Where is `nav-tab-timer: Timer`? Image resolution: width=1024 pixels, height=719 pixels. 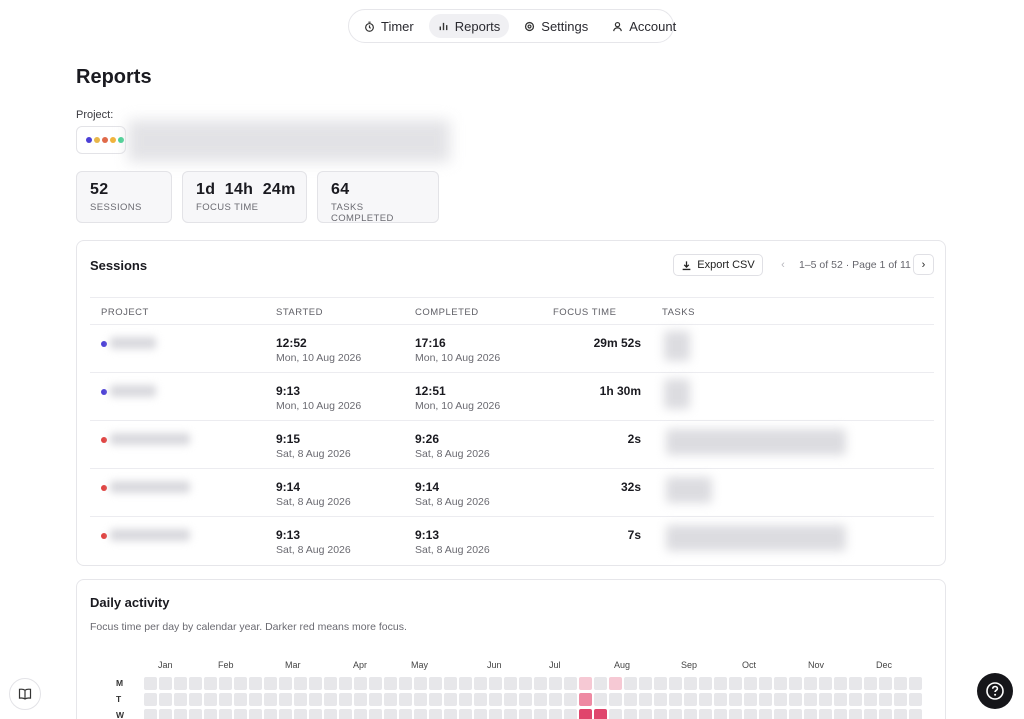 nav-tab-timer: Timer is located at coordinates (389, 26).